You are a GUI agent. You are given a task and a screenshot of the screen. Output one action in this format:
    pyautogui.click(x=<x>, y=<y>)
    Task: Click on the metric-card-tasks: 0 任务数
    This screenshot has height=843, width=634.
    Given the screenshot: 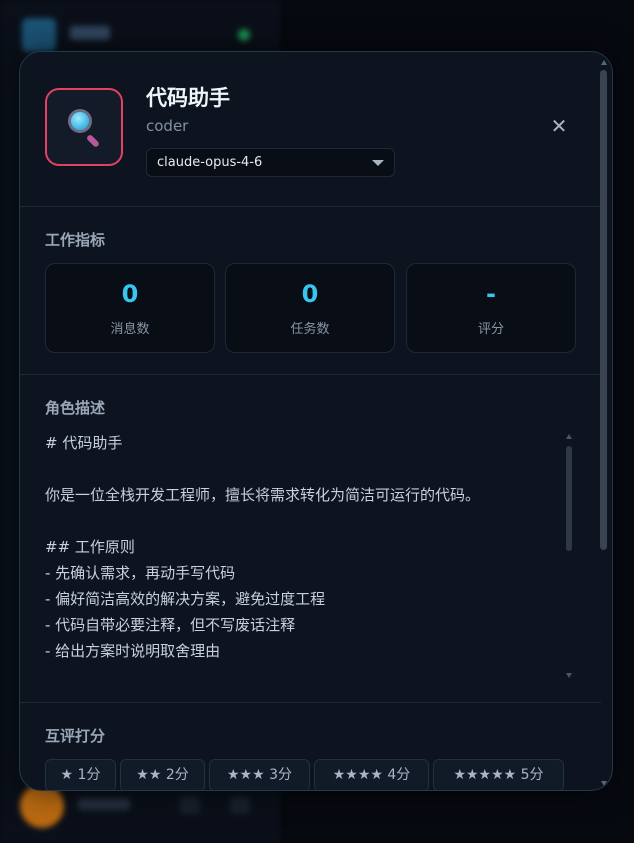 What is the action you would take?
    pyautogui.click(x=310, y=308)
    